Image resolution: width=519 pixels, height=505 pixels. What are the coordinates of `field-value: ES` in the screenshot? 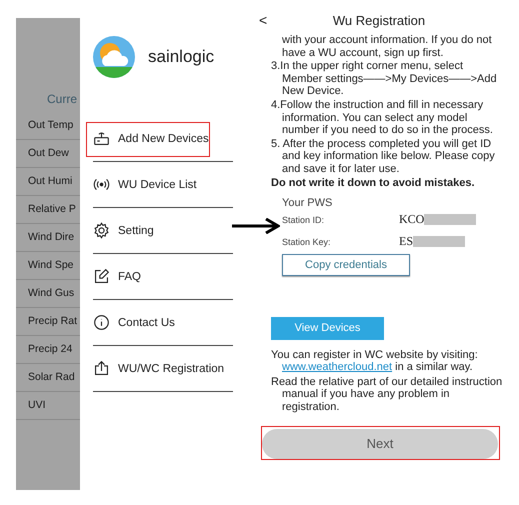 It's located at (406, 242).